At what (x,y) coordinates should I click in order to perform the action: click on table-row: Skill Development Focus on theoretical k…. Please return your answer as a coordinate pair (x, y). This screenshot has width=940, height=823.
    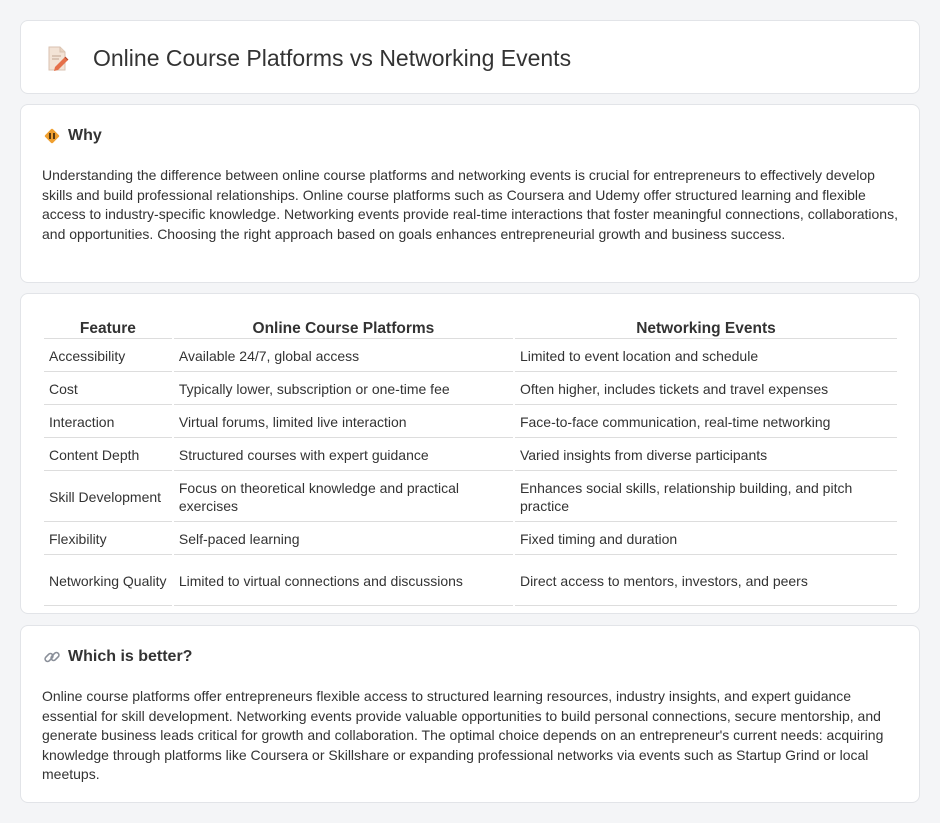
    Looking at the image, I should click on (470, 497).